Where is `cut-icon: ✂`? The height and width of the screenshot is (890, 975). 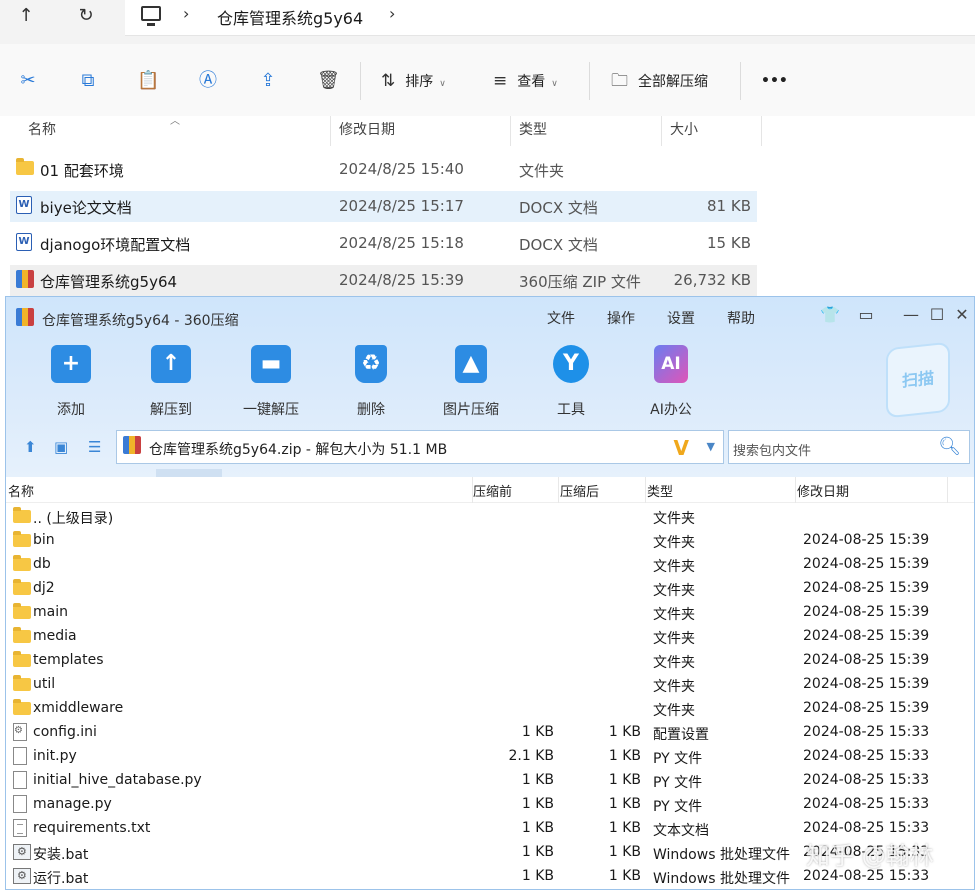 cut-icon: ✂ is located at coordinates (28, 81).